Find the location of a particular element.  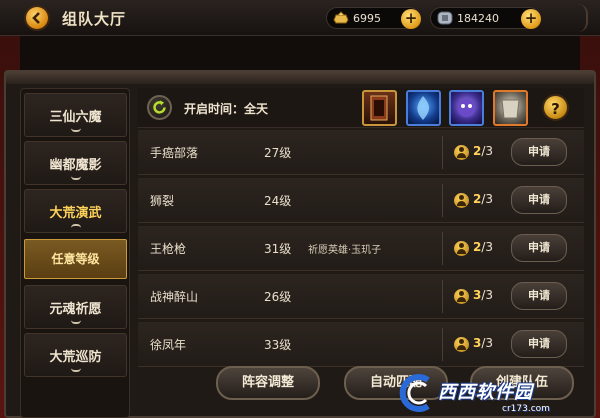

team-leader-name: 王枪枪 is located at coordinates (168, 249).